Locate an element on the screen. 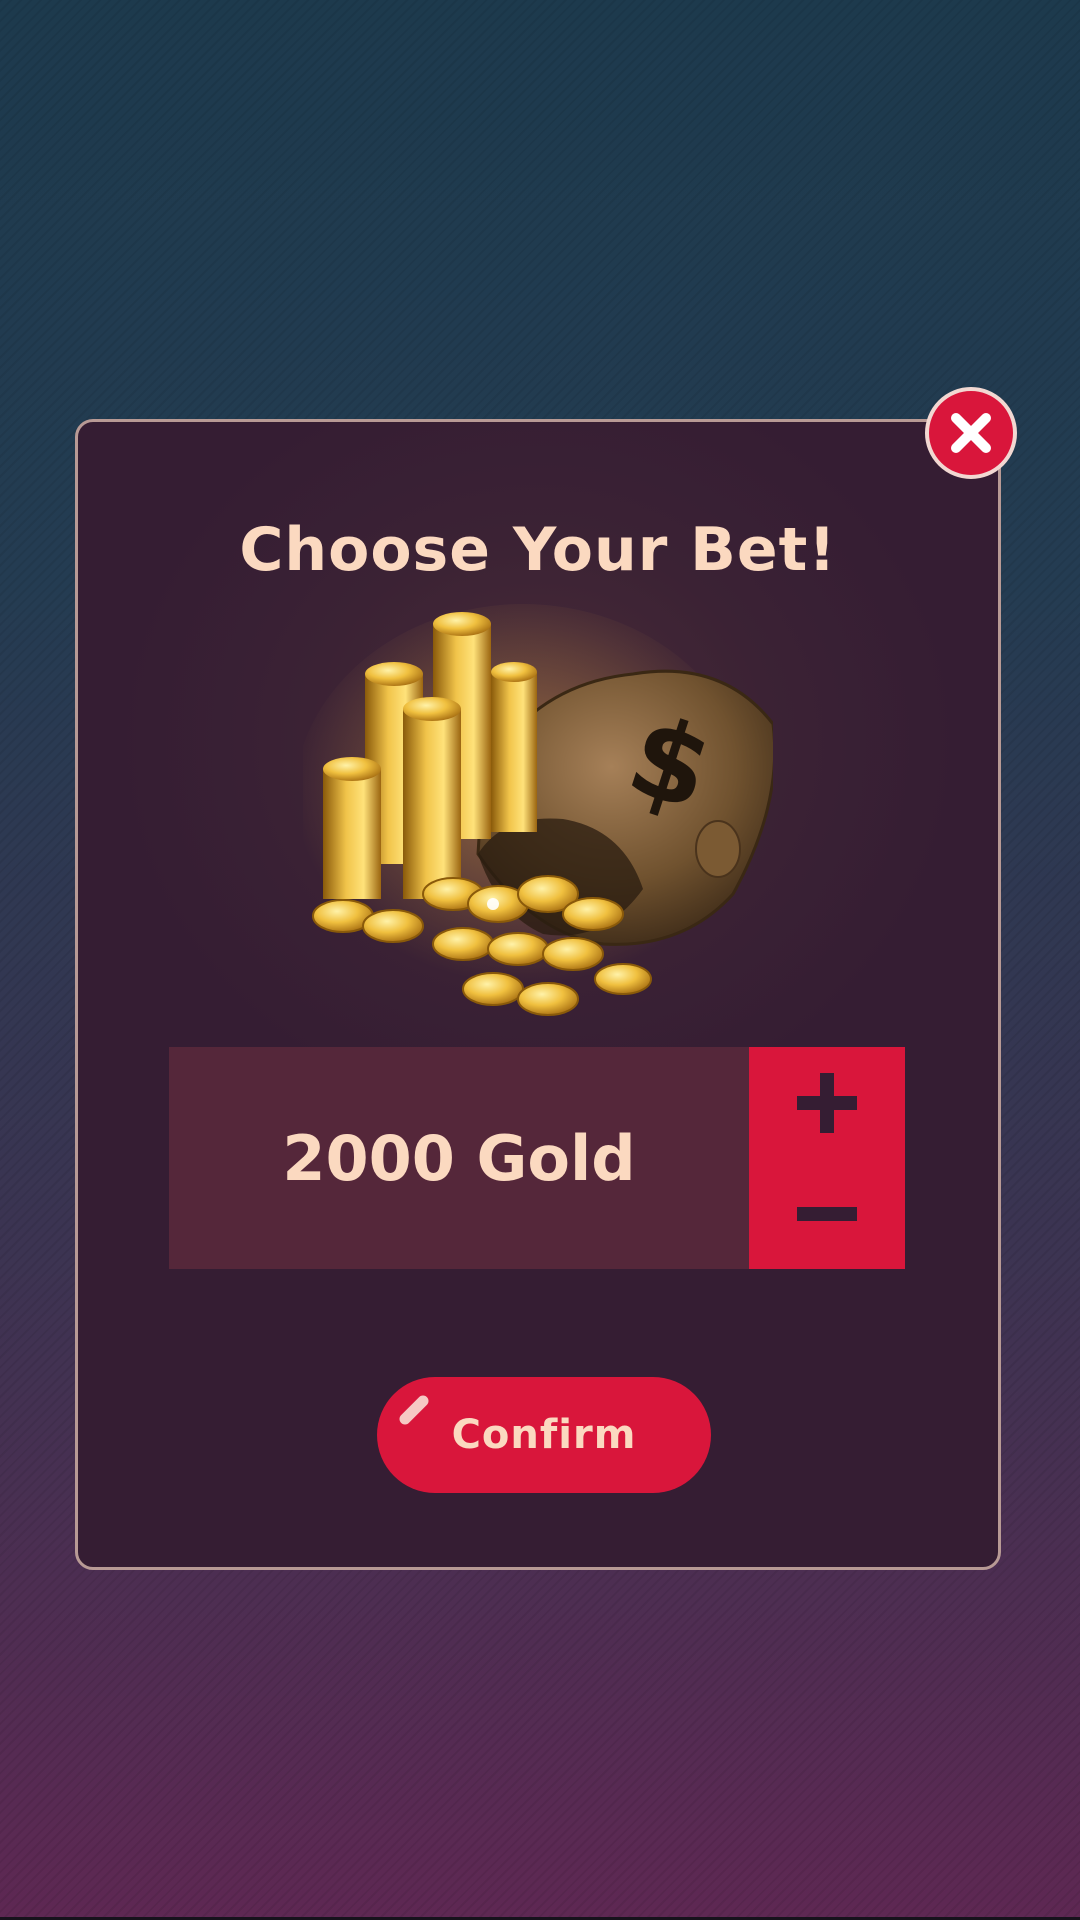 This screenshot has width=1080, height=1920. plus-icon is located at coordinates (827, 1102).